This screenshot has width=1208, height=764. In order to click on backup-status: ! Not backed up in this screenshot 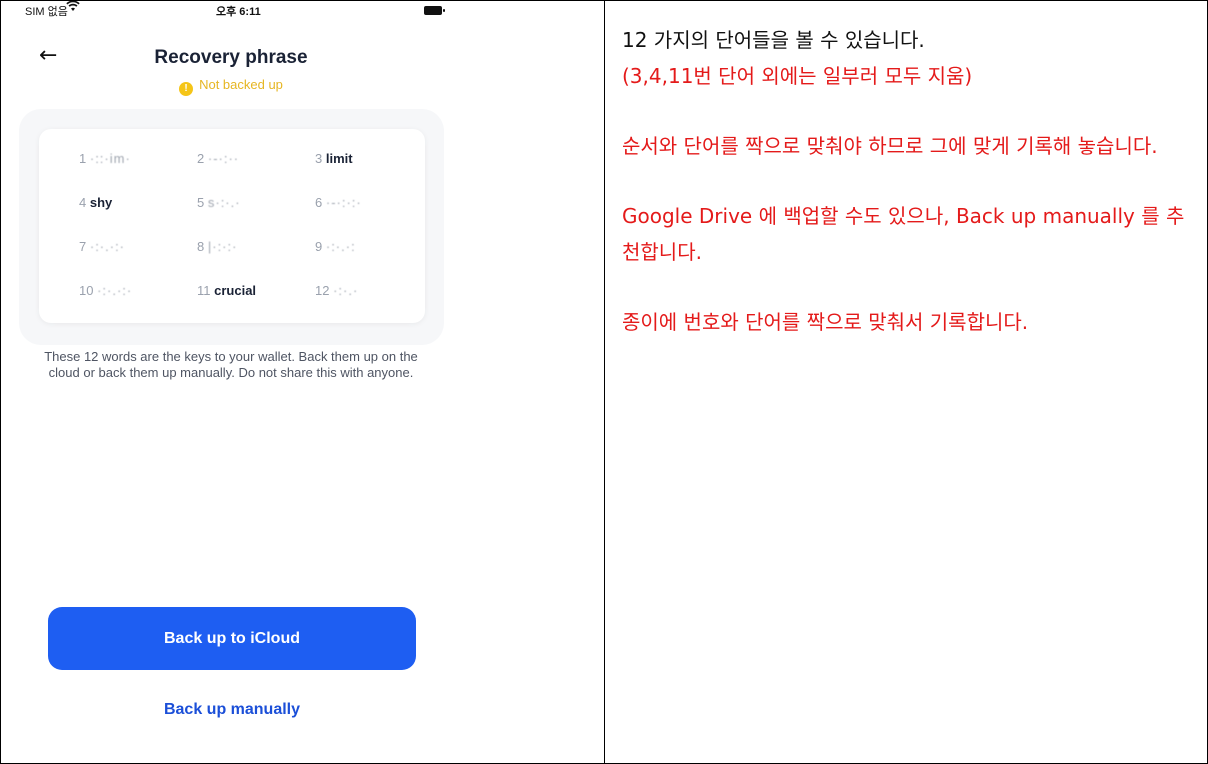, I will do `click(231, 86)`.